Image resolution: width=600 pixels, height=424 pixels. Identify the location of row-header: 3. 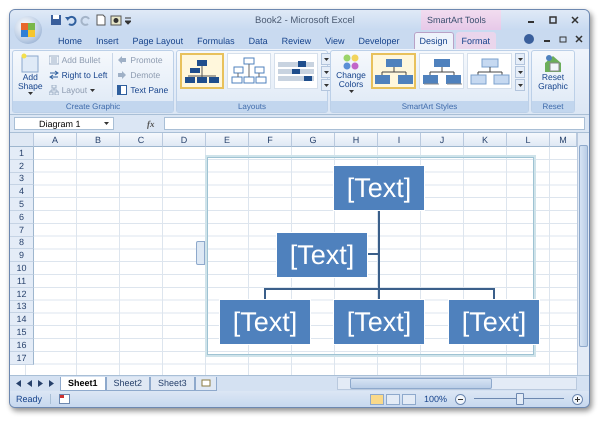
(22, 179).